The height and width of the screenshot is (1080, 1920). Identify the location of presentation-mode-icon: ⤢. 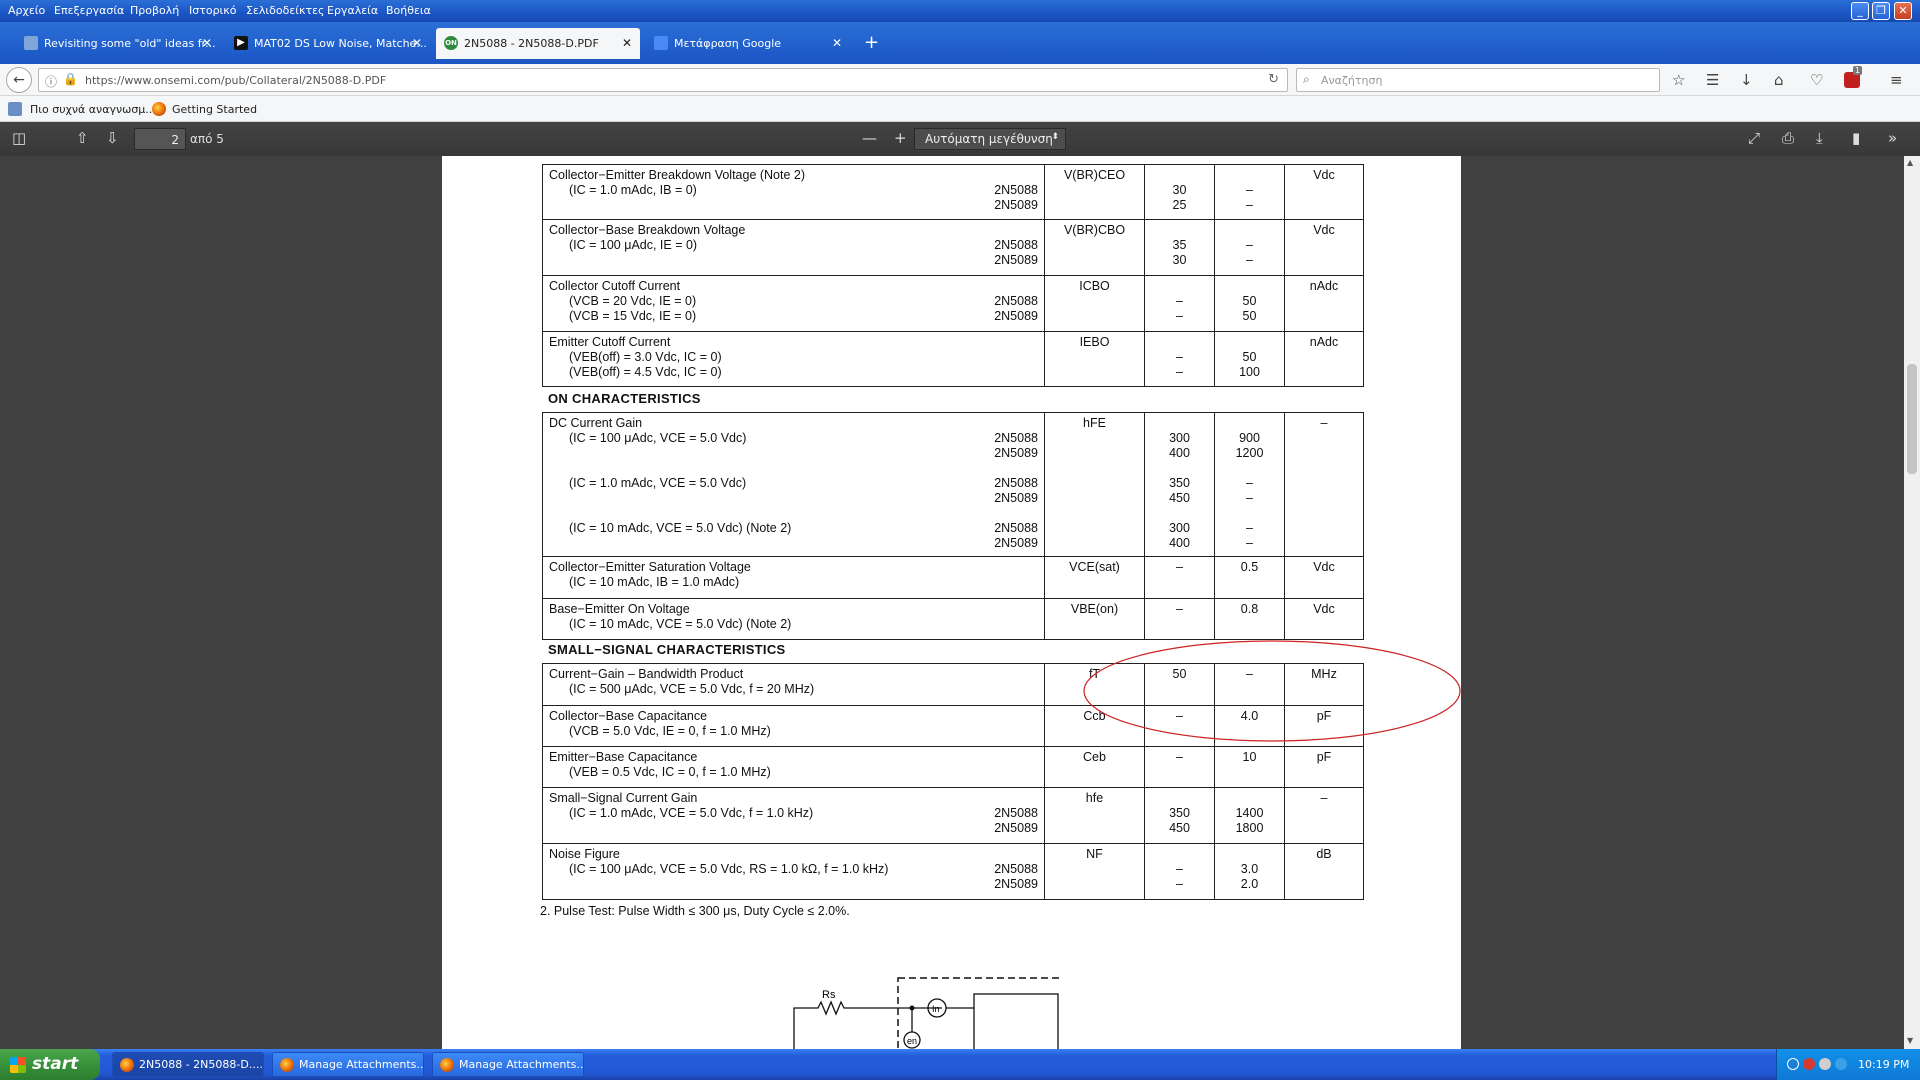
(1754, 138).